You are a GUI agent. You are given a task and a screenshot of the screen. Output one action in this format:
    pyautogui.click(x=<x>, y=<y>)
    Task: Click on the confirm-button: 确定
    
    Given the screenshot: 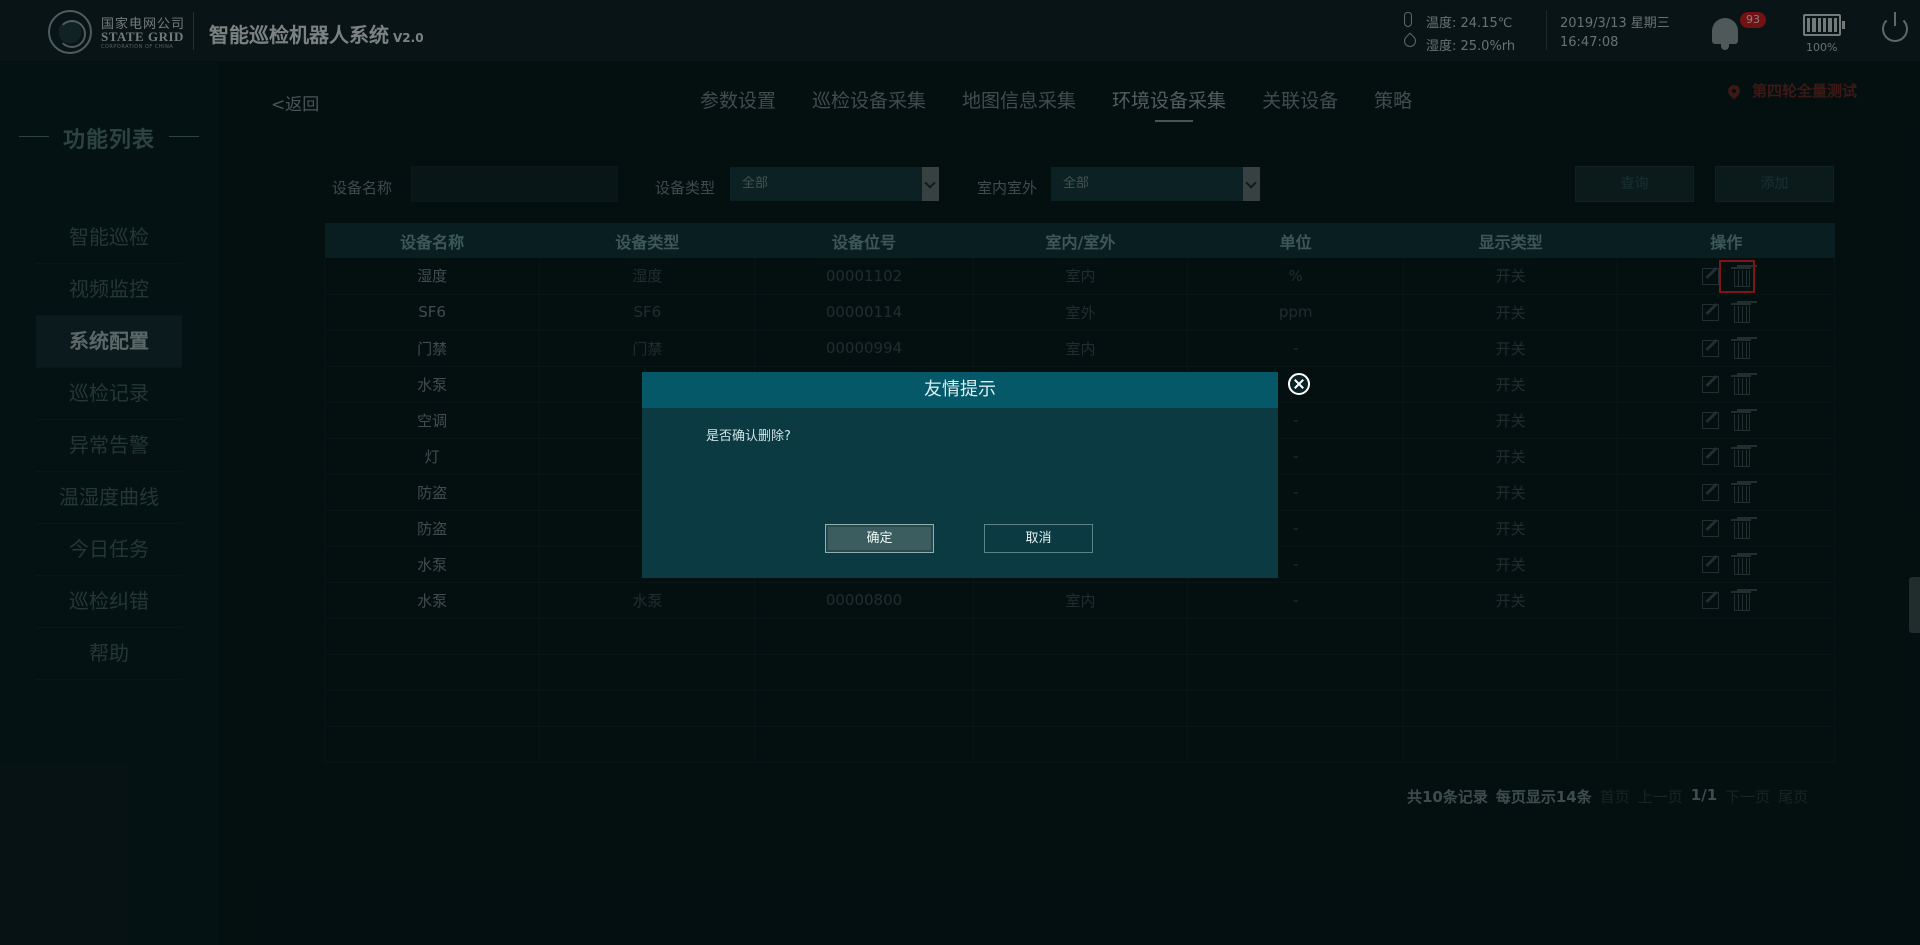 What is the action you would take?
    pyautogui.click(x=879, y=538)
    